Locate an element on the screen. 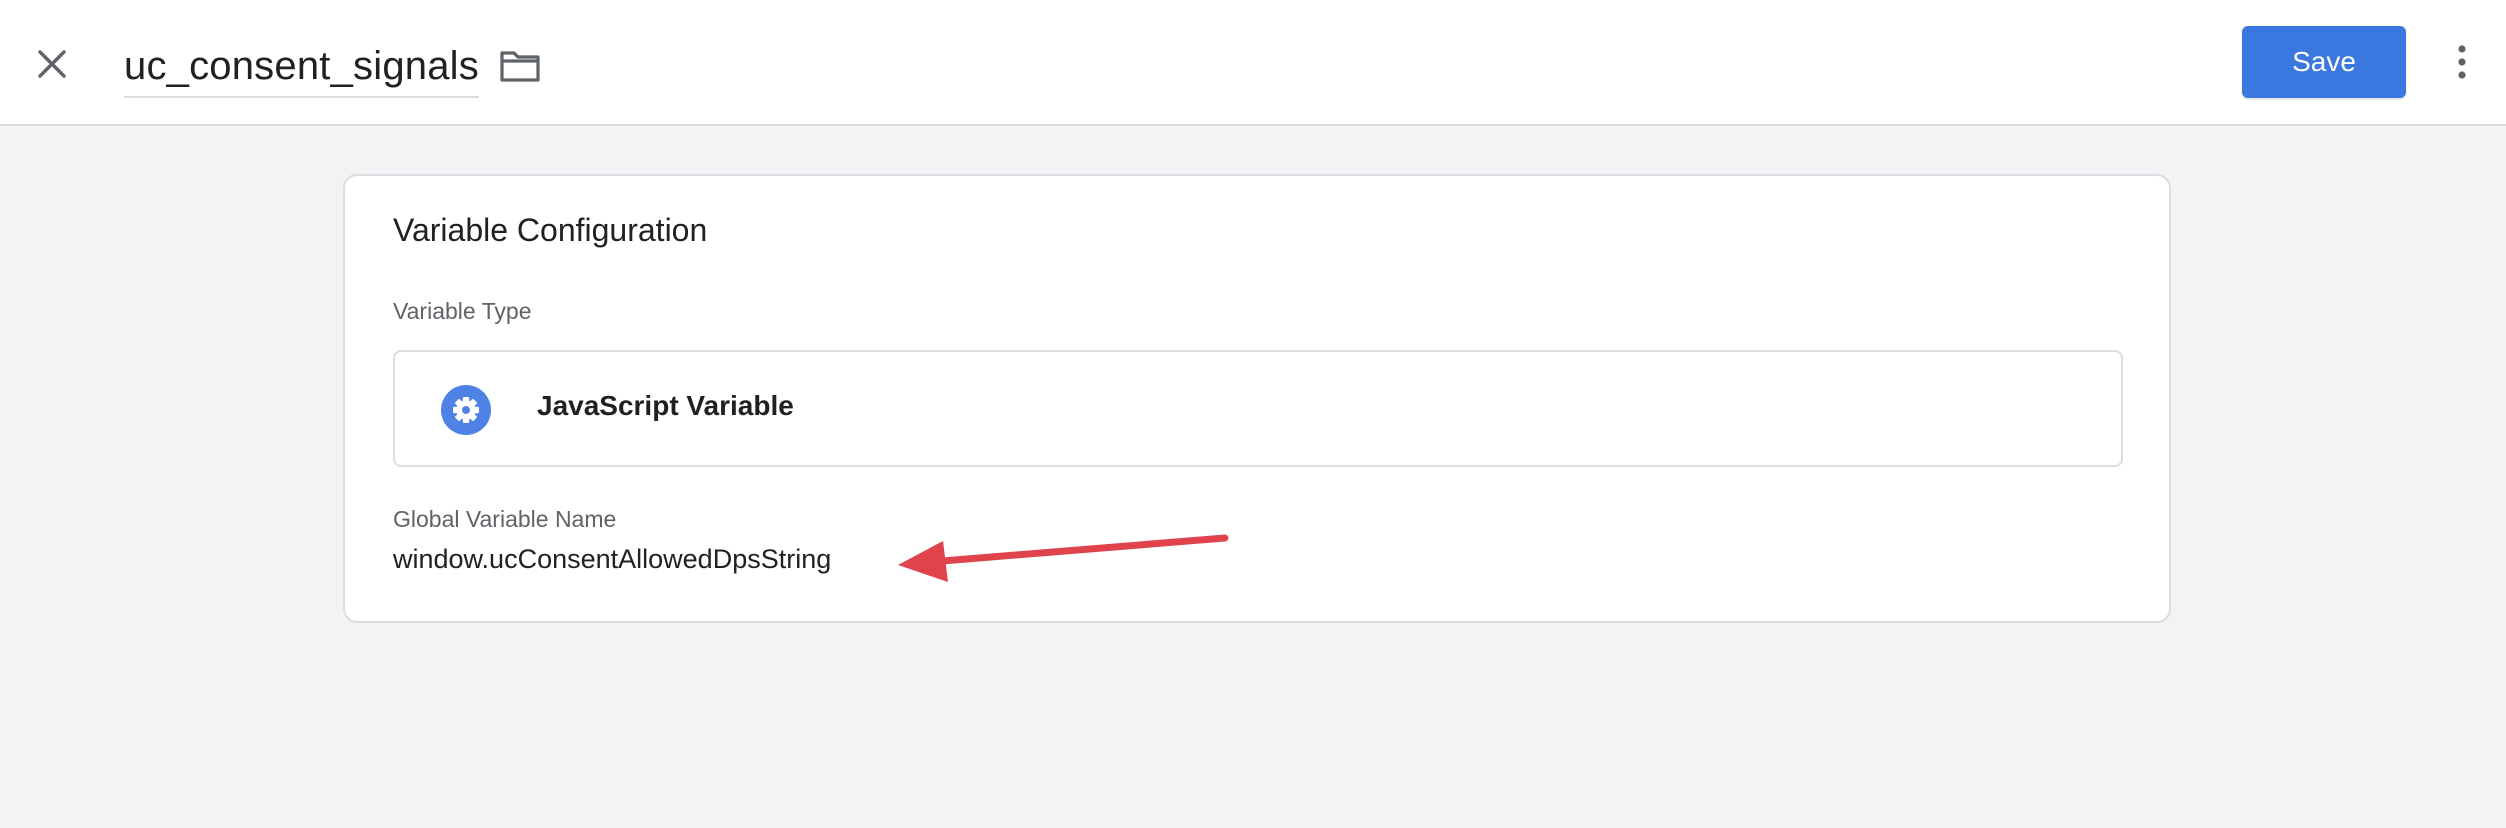  more-vert-icon is located at coordinates (2462, 62).